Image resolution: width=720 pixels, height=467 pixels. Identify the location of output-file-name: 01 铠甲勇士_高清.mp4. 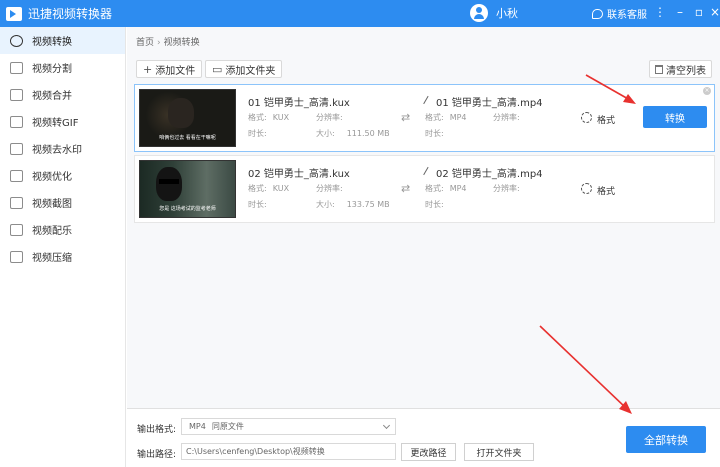
(483, 101).